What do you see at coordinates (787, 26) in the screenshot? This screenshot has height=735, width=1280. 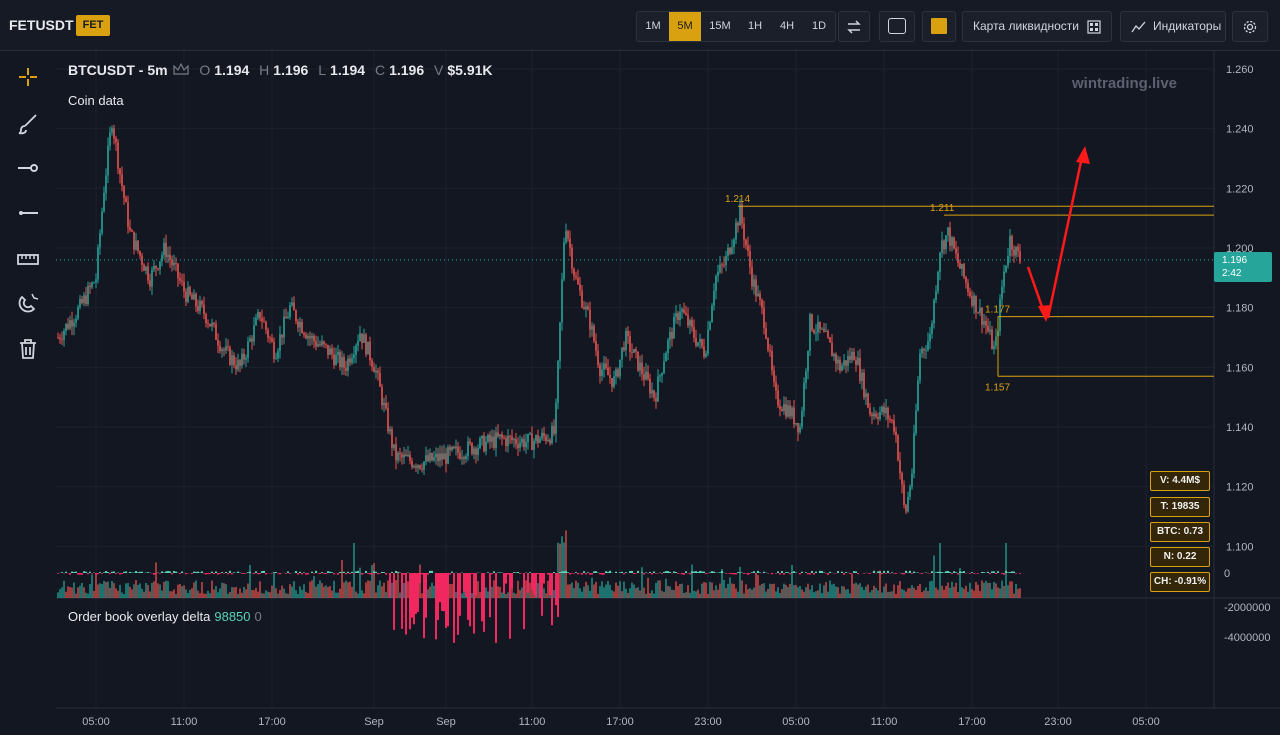 I see `tf-4h: 4H` at bounding box center [787, 26].